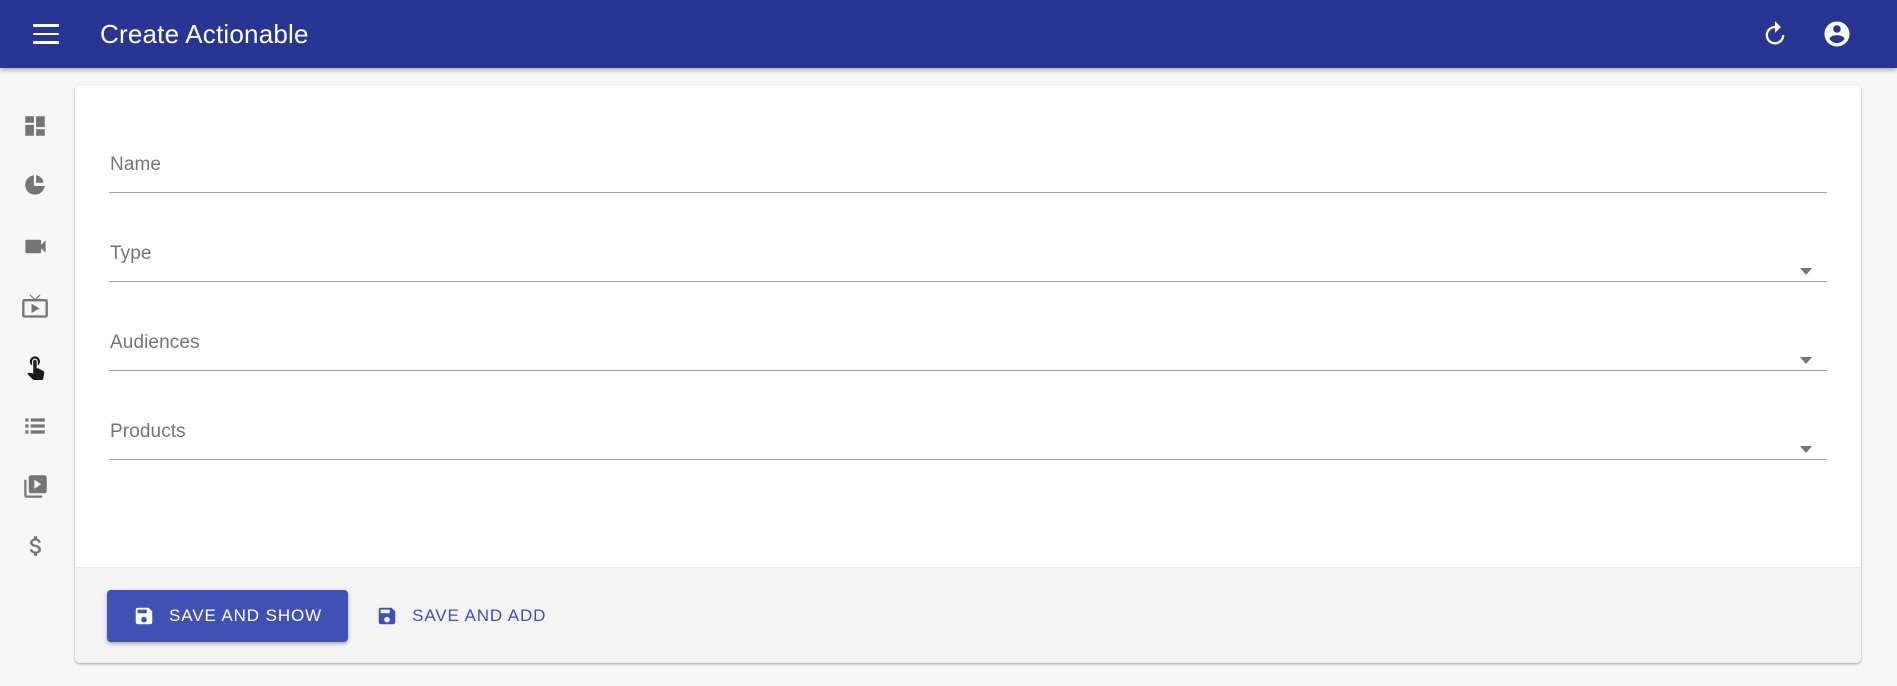  I want to click on sidebar-item-lists, so click(35, 426).